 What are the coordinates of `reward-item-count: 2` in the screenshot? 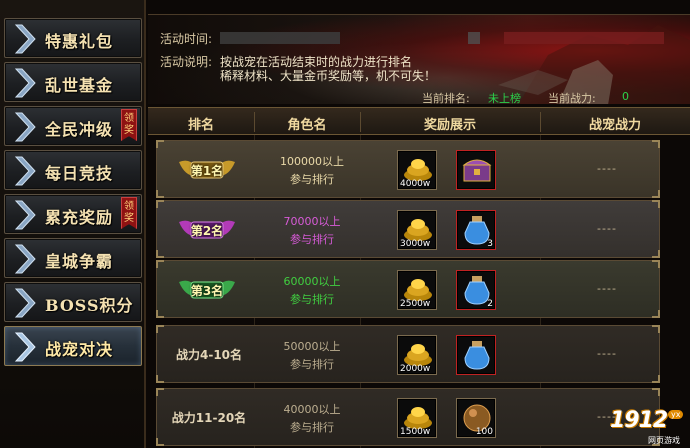 It's located at (490, 304).